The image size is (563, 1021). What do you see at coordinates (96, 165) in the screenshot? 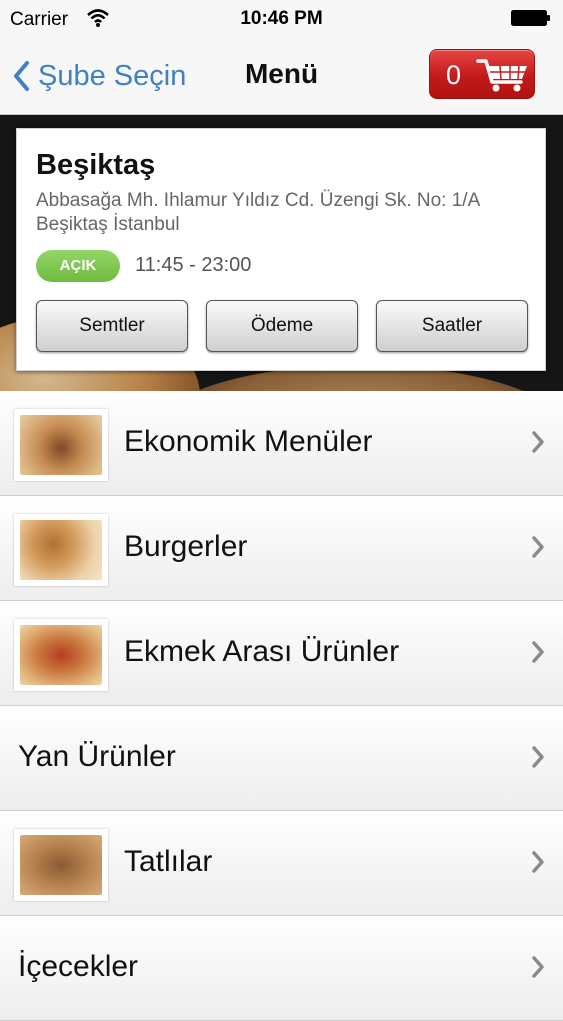
I see `branch-name: Beşiktaş` at bounding box center [96, 165].